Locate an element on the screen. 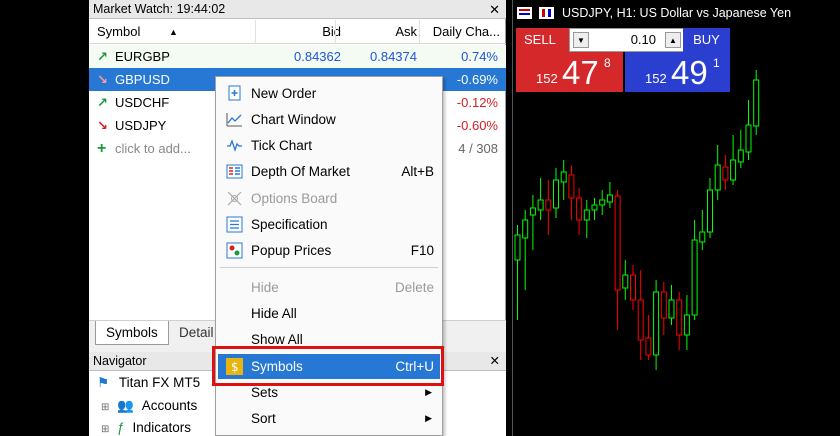 This screenshot has height=436, width=840. menu-item-popup-prices: Popup Prices F10 is located at coordinates (329, 250).